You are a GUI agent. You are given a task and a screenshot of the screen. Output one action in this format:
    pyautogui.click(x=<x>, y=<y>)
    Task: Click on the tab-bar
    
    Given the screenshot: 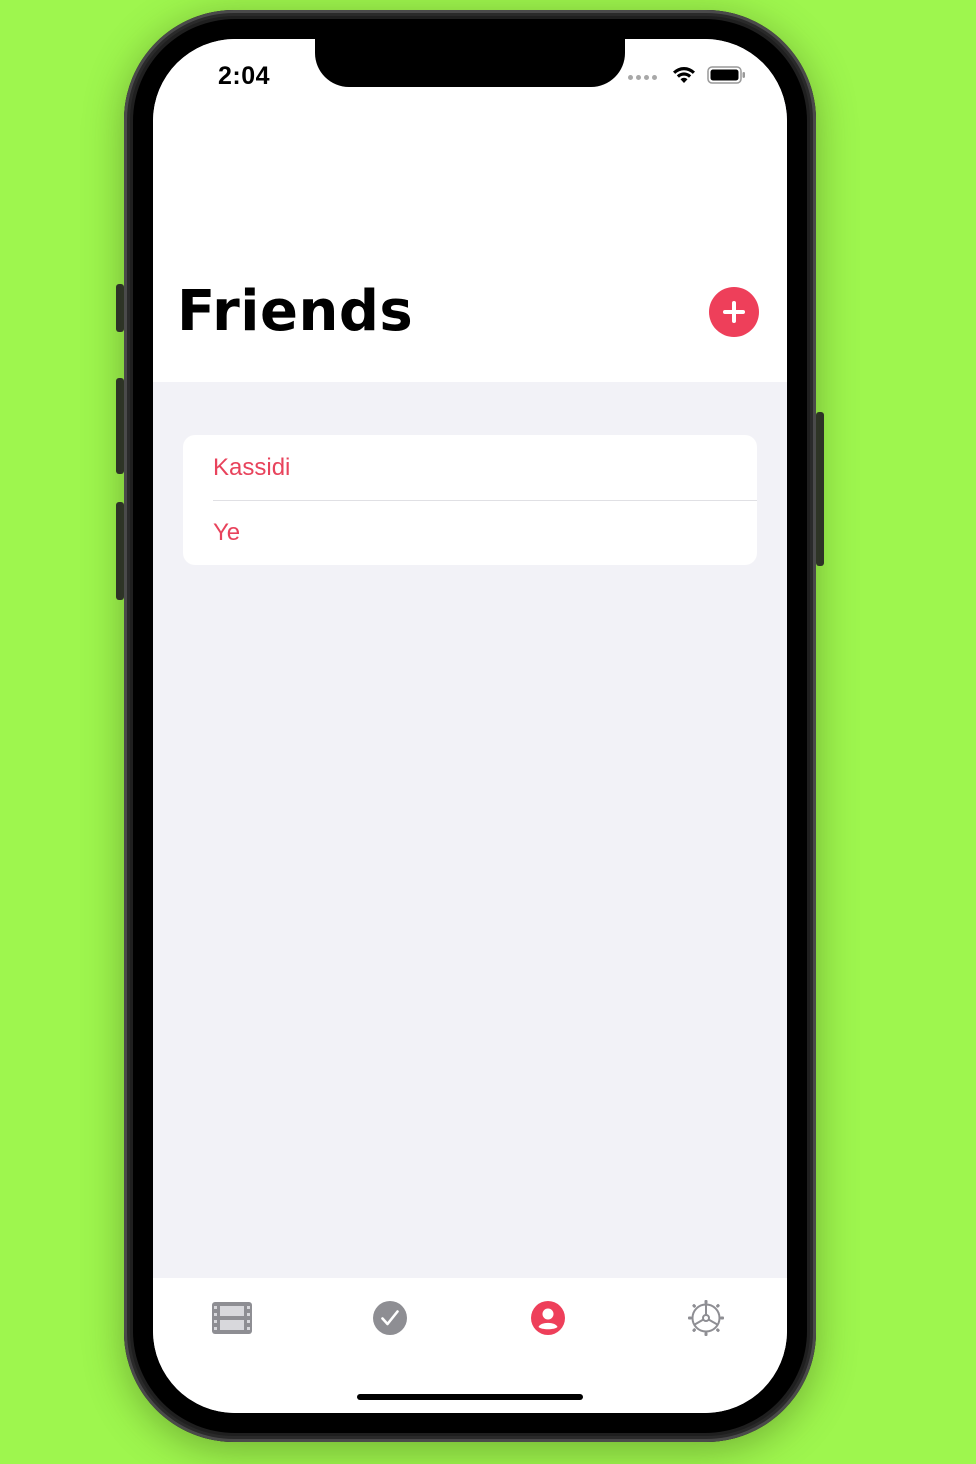 What is the action you would take?
    pyautogui.click(x=470, y=1345)
    